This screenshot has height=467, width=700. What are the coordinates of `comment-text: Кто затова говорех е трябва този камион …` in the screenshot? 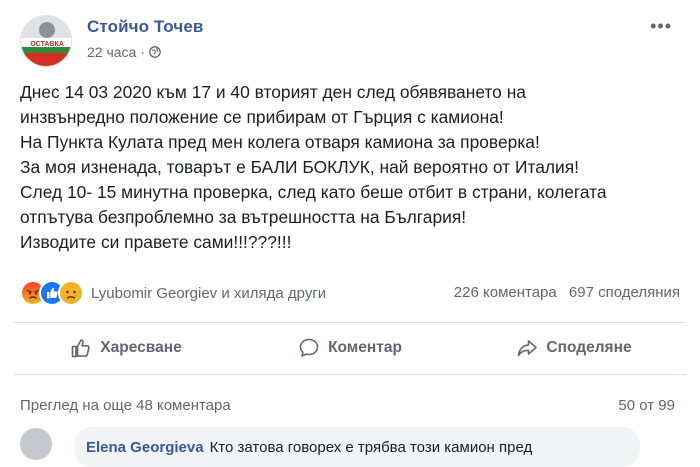 It's located at (371, 447).